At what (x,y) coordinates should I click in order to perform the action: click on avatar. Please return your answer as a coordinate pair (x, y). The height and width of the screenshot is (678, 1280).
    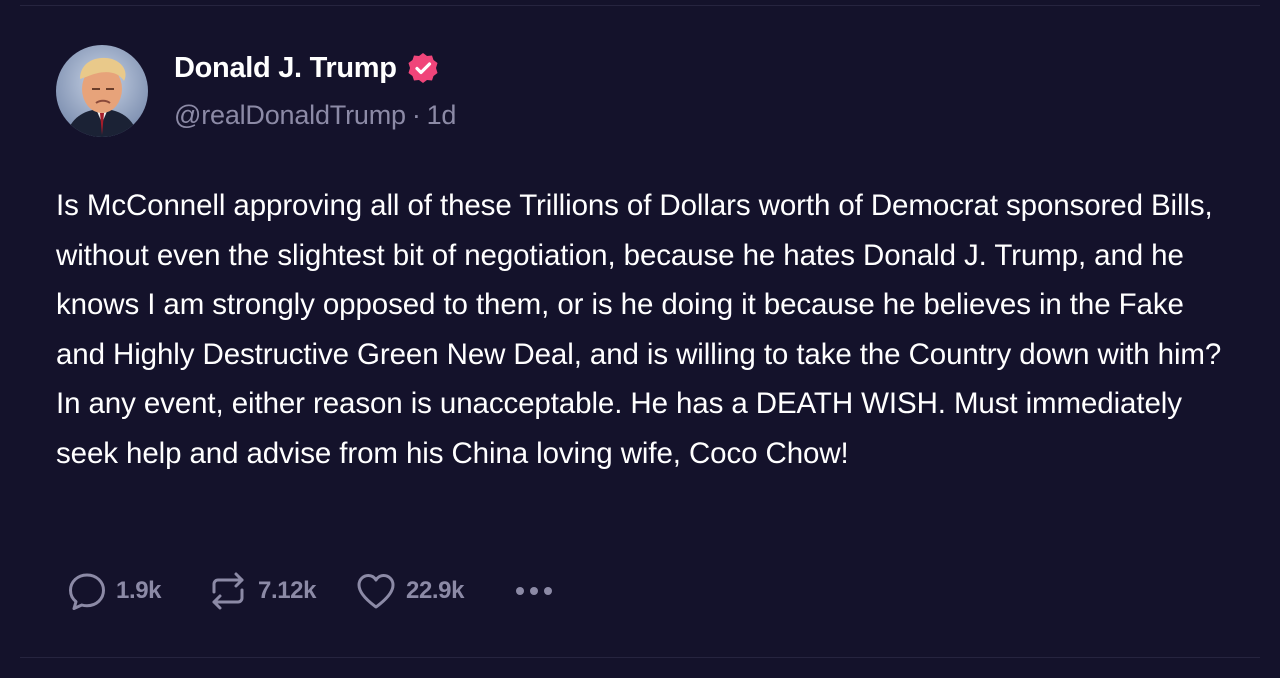
    Looking at the image, I should click on (102, 91).